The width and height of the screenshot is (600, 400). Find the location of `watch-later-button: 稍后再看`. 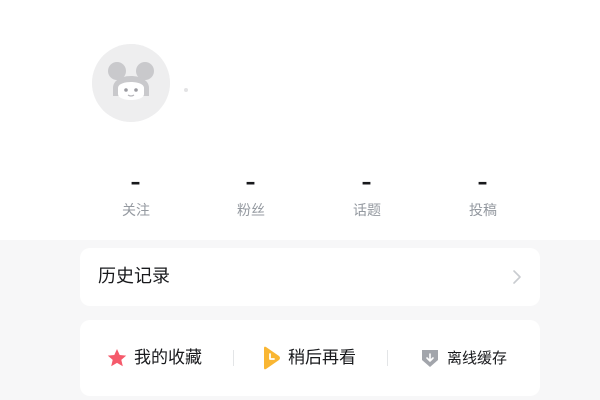

watch-later-button: 稍后再看 is located at coordinates (308, 358).